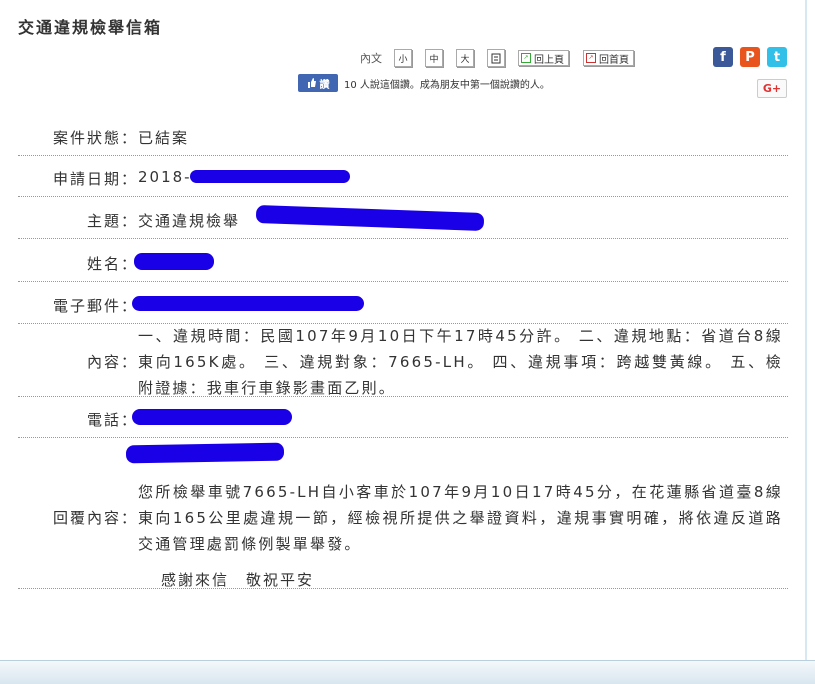 Image resolution: width=815 pixels, height=684 pixels. What do you see at coordinates (95, 138) in the screenshot?
I see `case-status-label: 案件狀態：` at bounding box center [95, 138].